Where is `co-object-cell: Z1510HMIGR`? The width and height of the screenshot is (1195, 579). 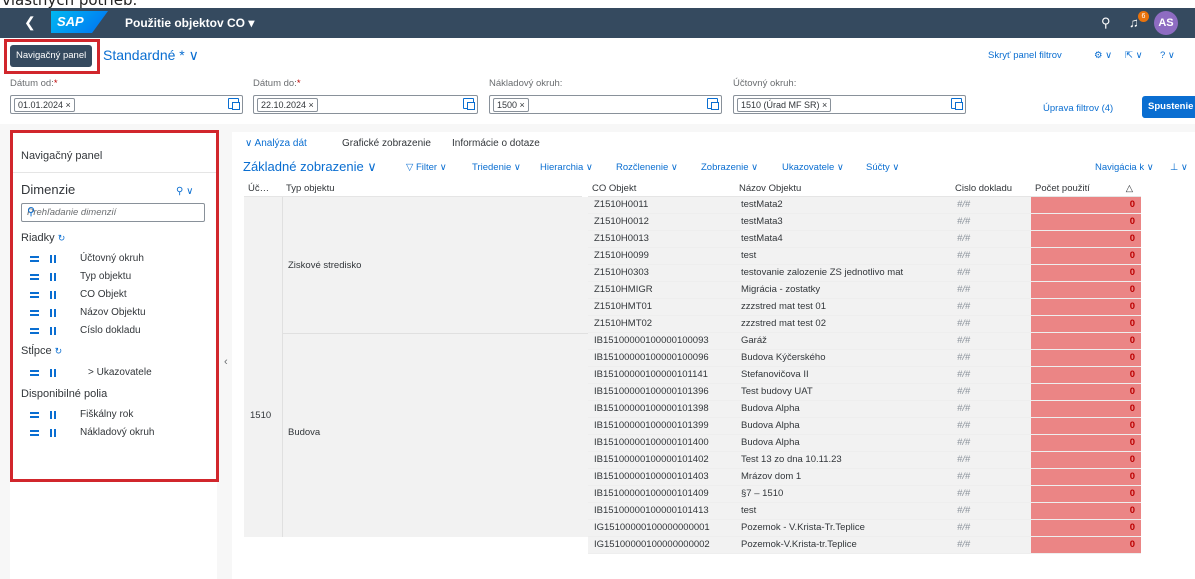 co-object-cell: Z1510HMIGR is located at coordinates (661, 290).